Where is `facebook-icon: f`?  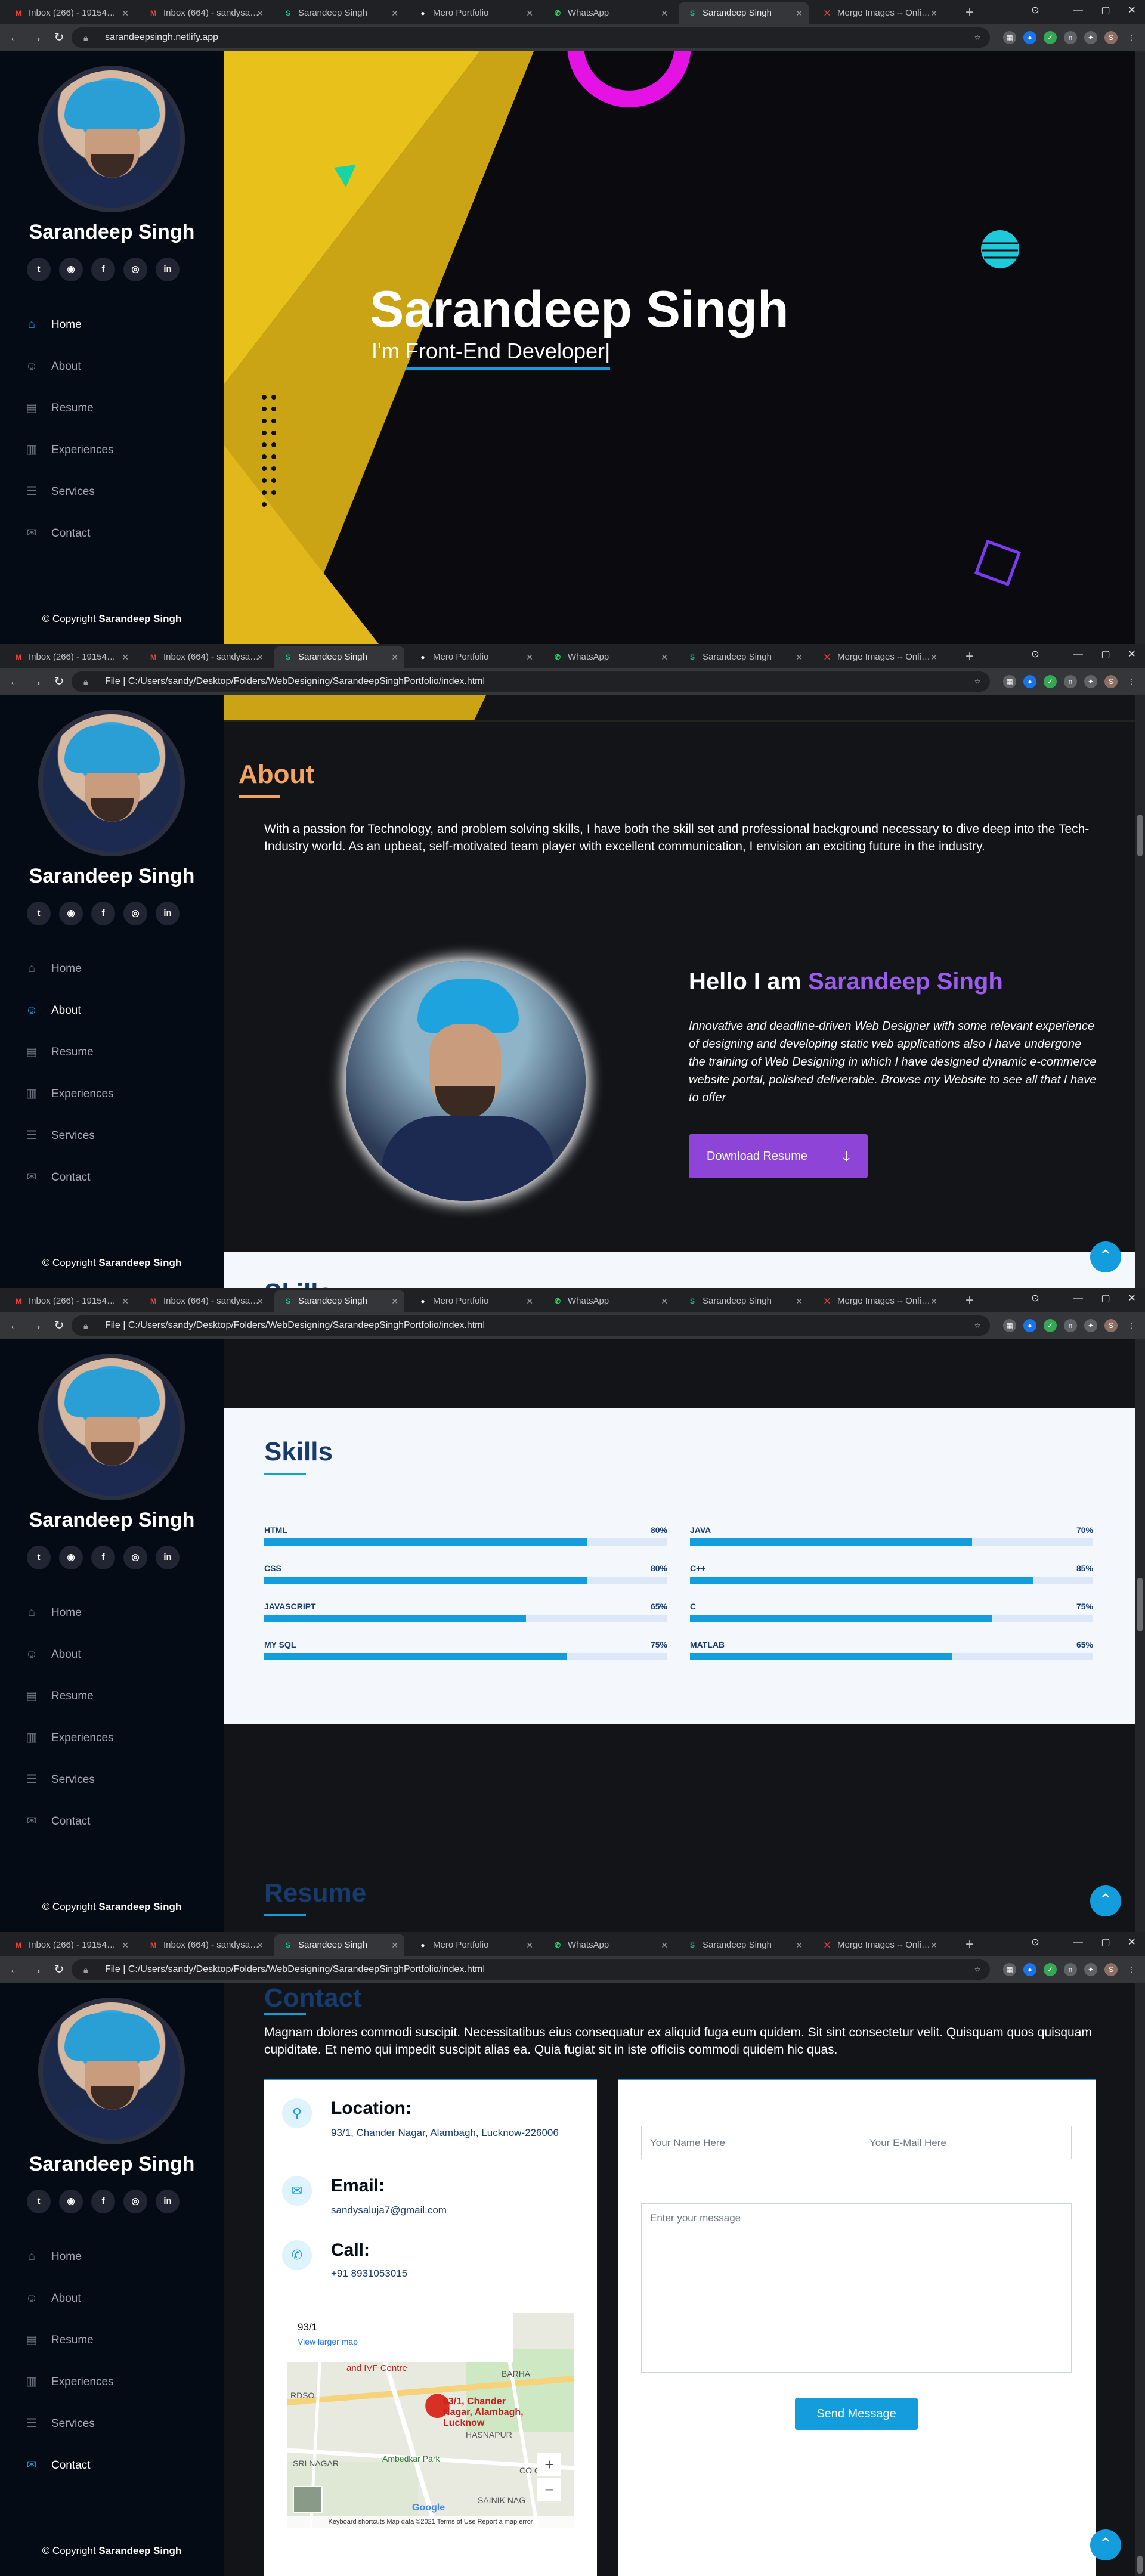
facebook-icon: f is located at coordinates (103, 914).